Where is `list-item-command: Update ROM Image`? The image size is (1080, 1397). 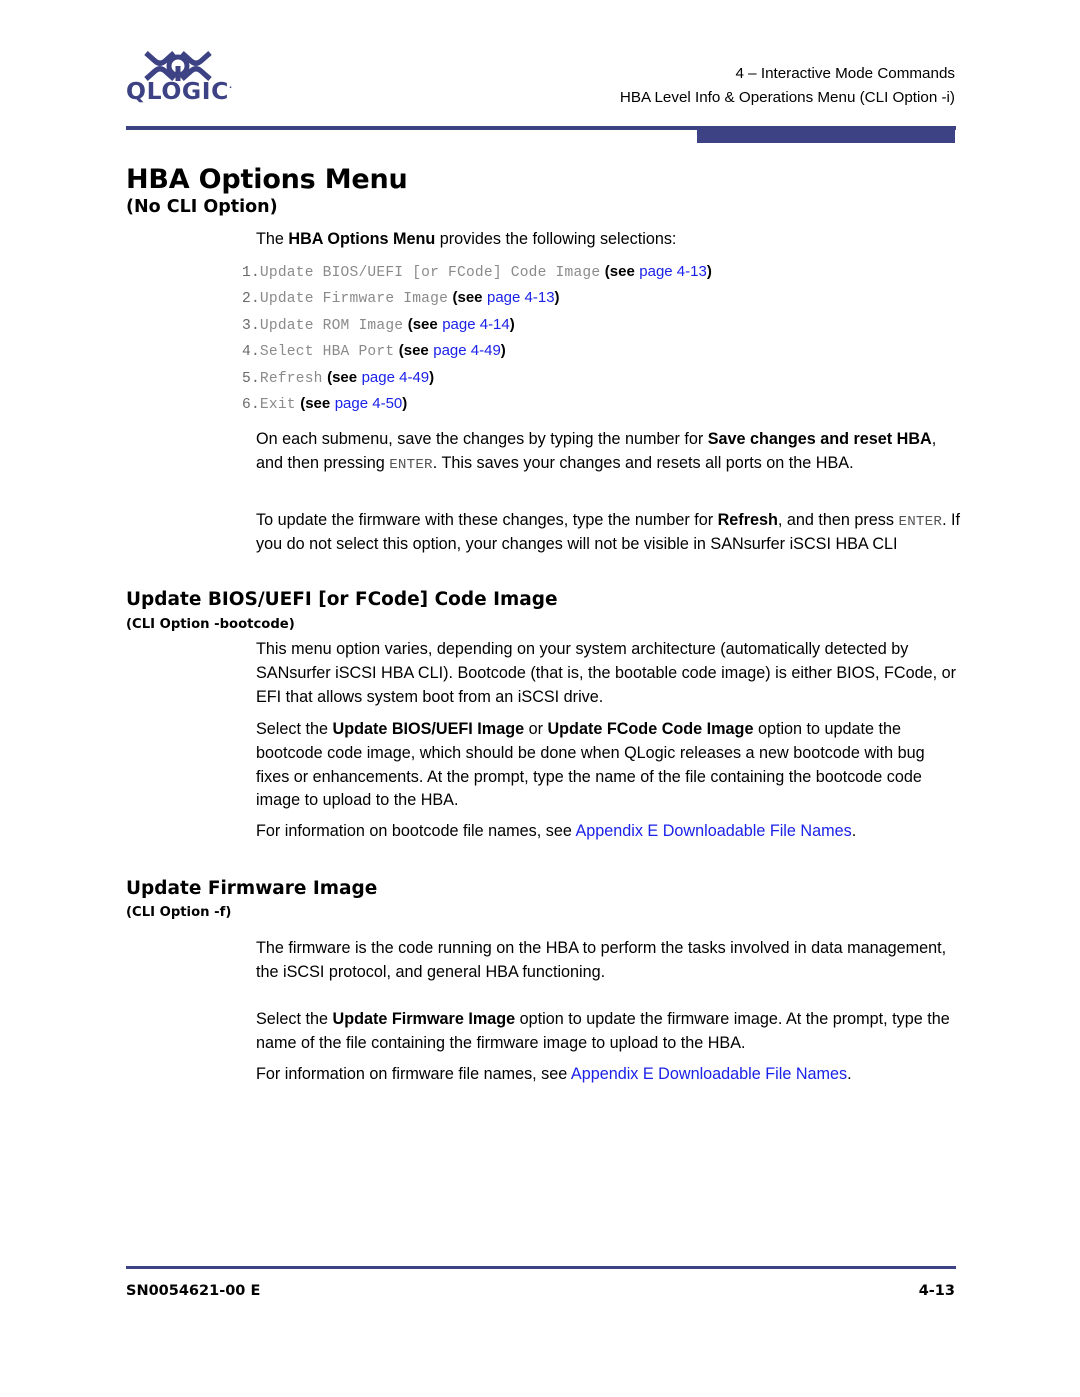
list-item-command: Update ROM Image is located at coordinates (331, 325).